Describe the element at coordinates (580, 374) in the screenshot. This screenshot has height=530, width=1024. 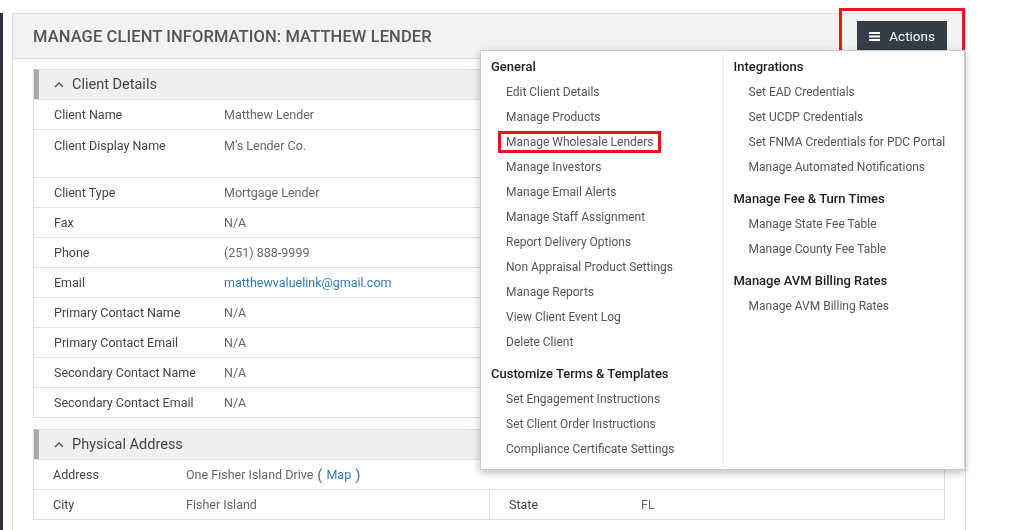
I see `menu-group-title: Customize Terms & Templates` at that location.